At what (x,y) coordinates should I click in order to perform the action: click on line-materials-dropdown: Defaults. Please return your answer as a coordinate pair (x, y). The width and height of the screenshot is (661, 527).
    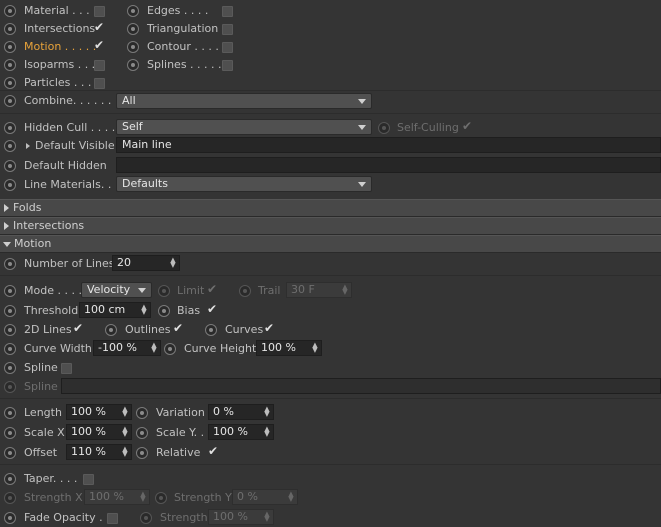
    Looking at the image, I should click on (244, 184).